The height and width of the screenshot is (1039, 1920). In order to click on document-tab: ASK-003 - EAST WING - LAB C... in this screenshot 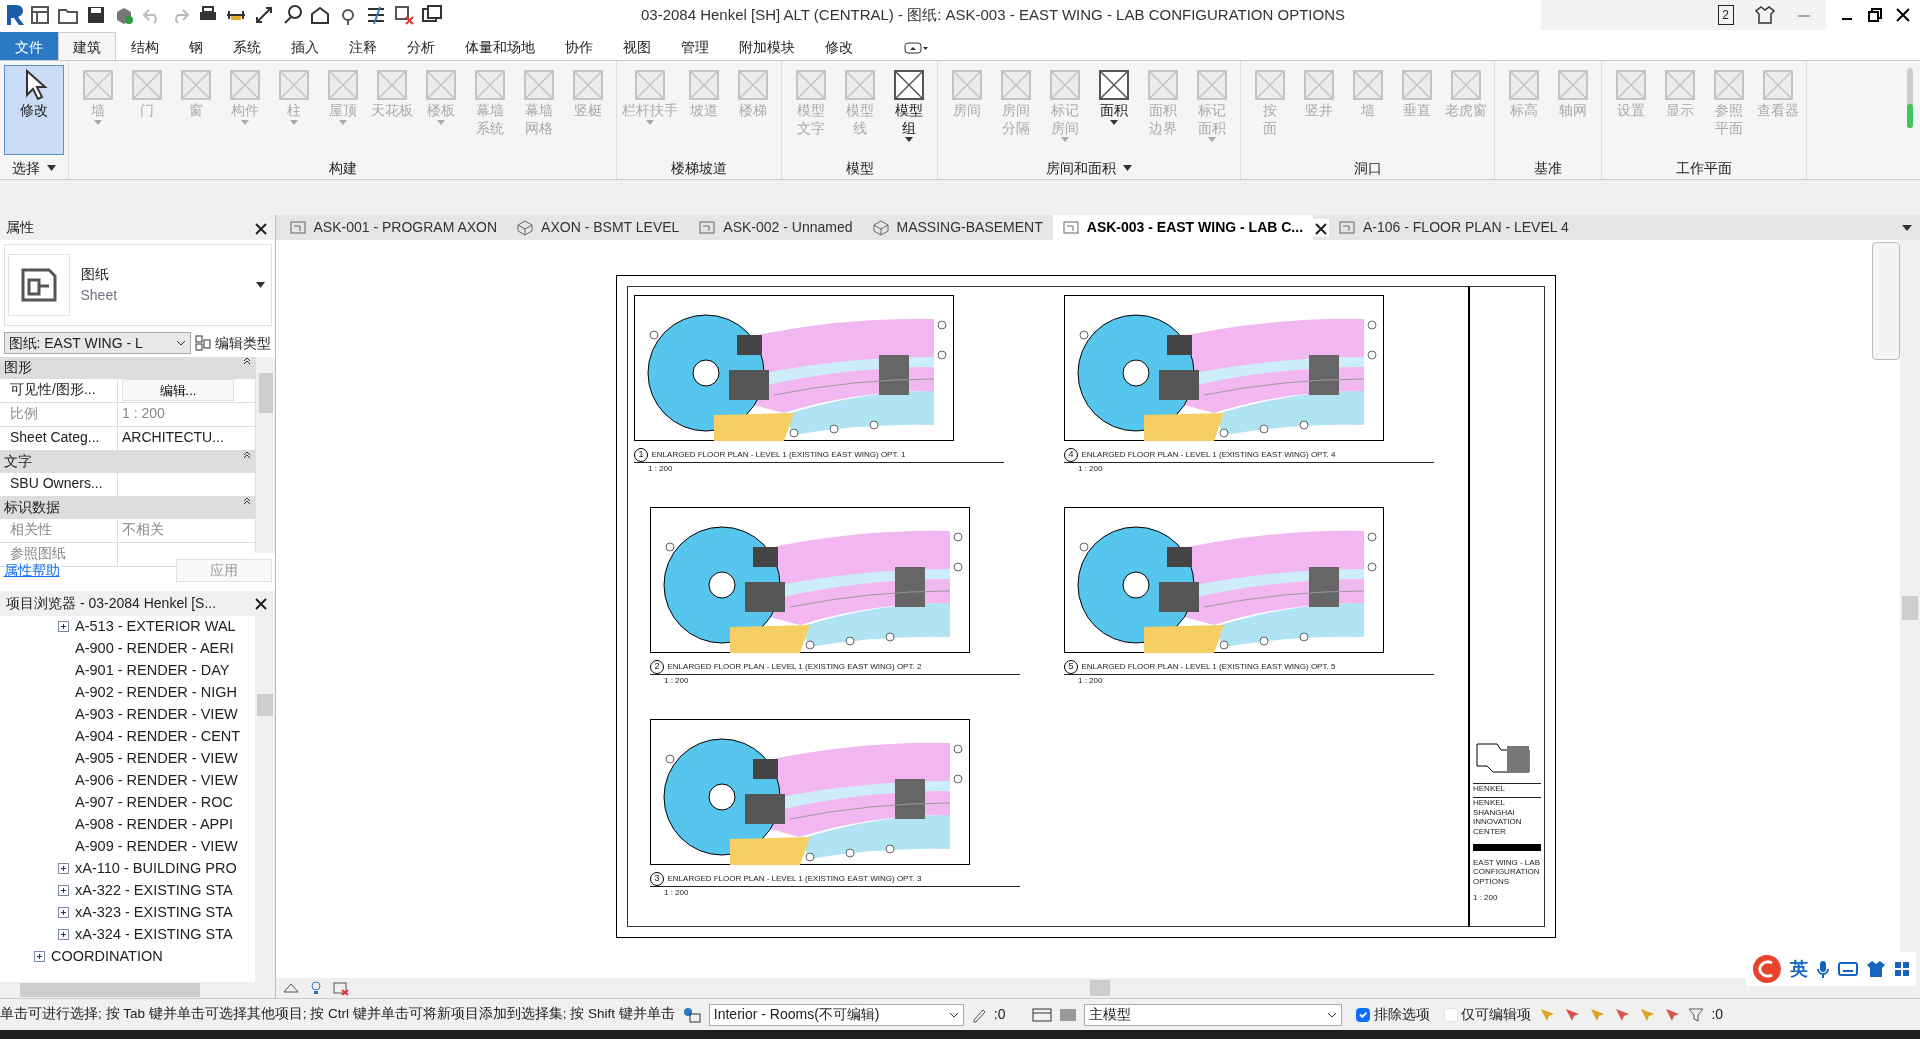, I will do `click(1182, 227)`.